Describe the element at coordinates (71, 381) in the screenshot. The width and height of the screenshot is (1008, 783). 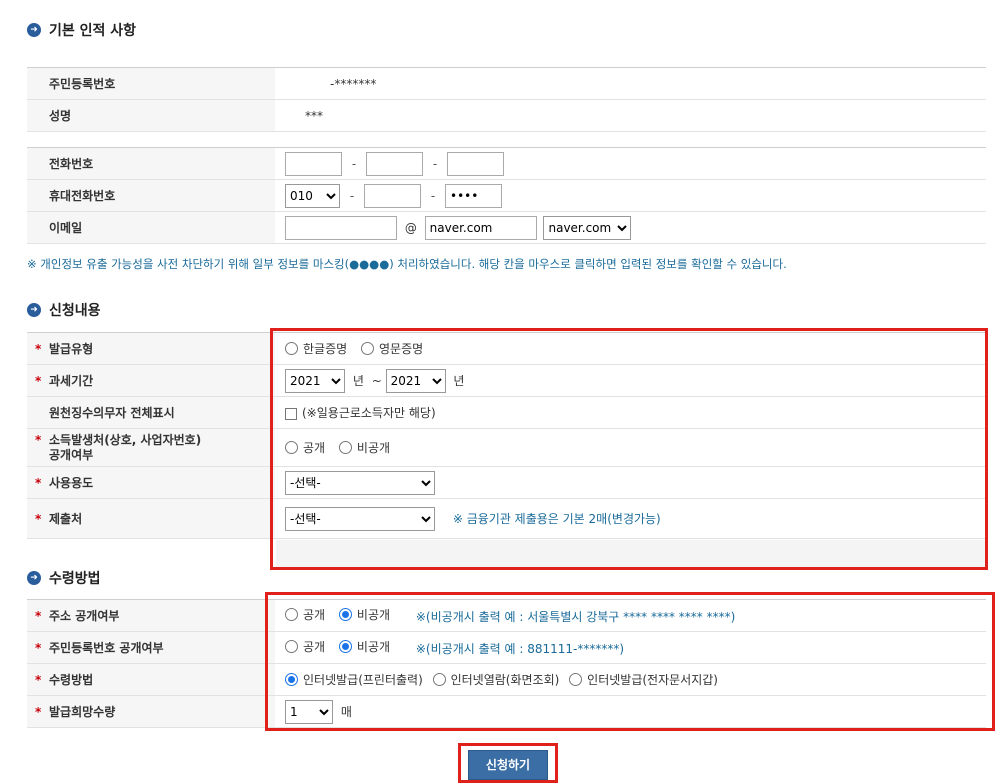
I see `period-label: 과세기간` at that location.